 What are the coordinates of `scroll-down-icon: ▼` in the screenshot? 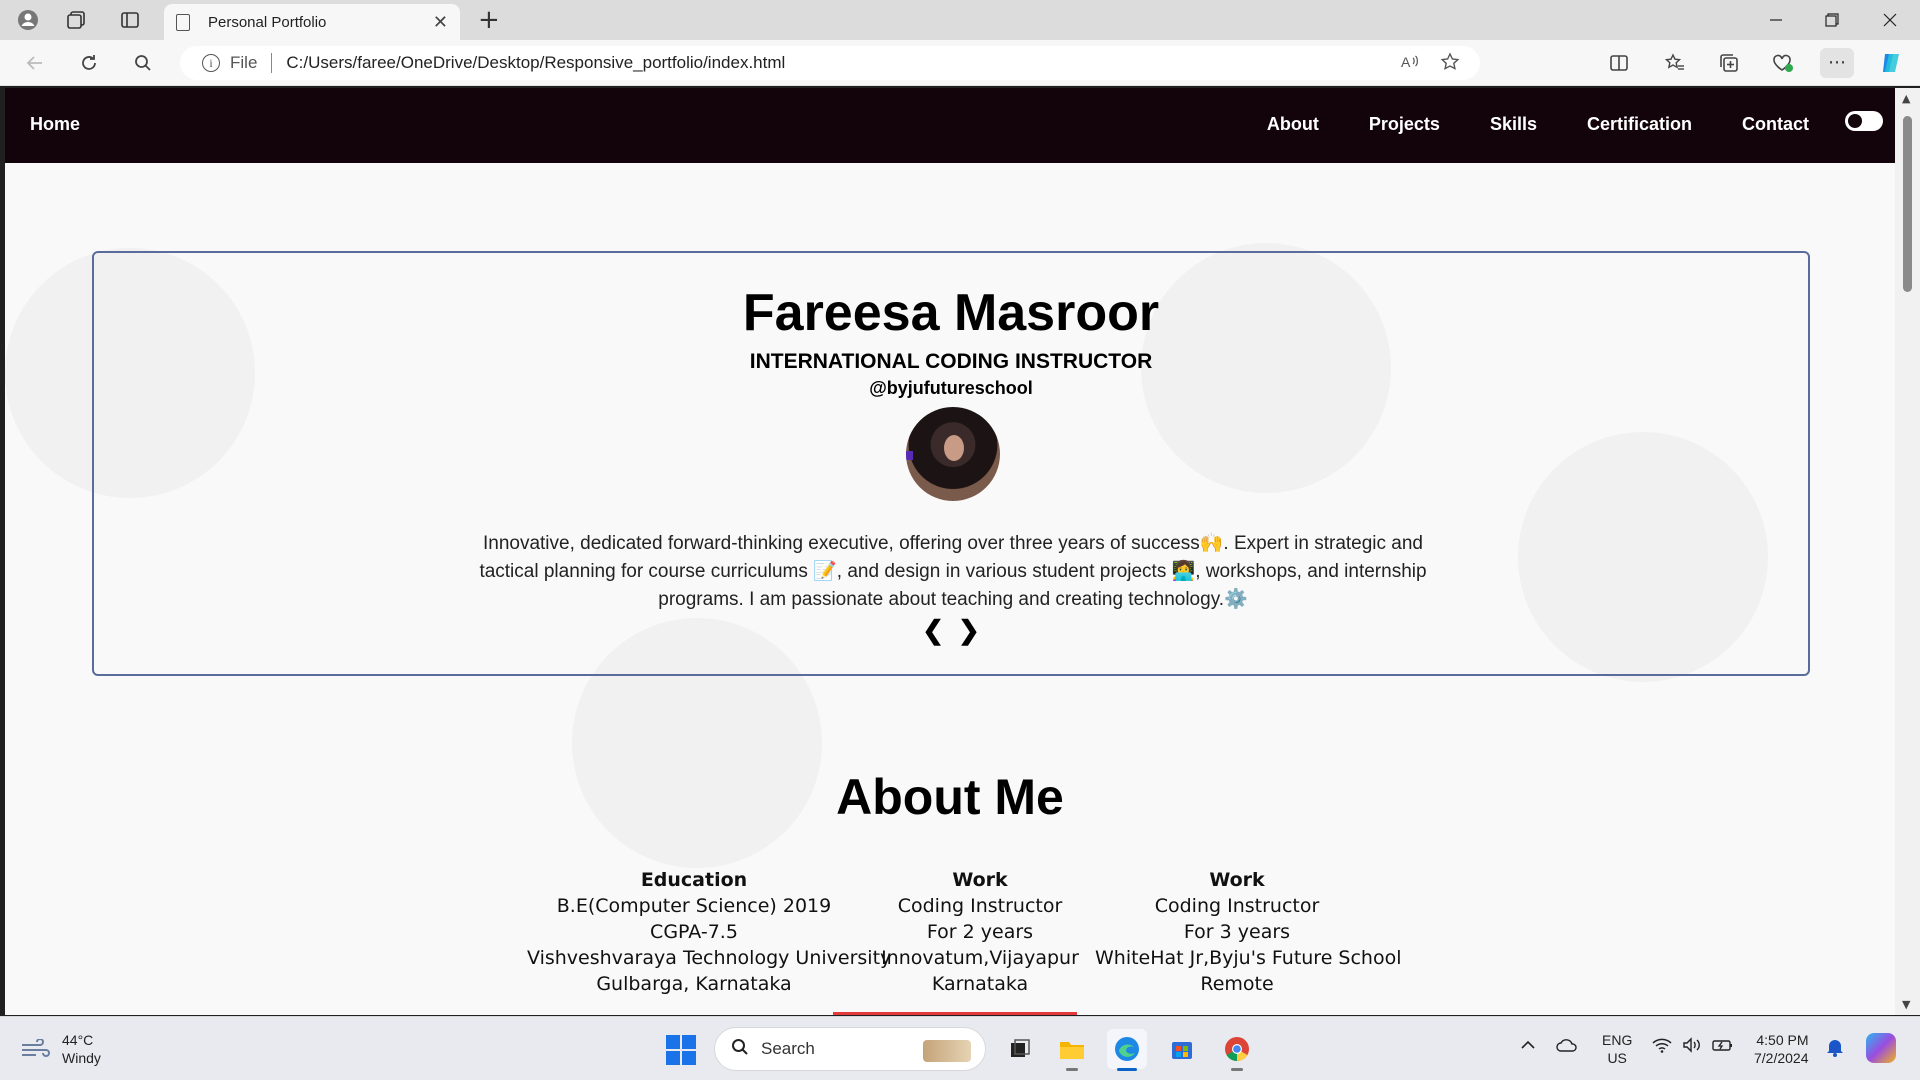 It's located at (1906, 1004).